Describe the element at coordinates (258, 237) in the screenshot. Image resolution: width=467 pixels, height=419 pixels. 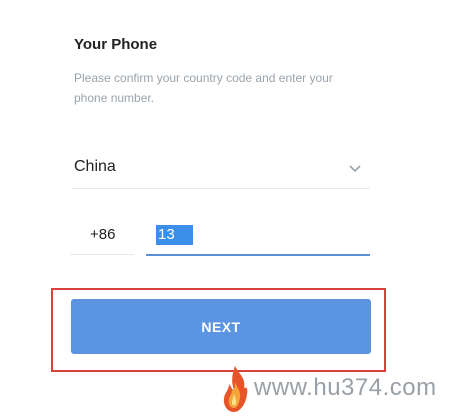
I see `phone-number-field: 13` at that location.